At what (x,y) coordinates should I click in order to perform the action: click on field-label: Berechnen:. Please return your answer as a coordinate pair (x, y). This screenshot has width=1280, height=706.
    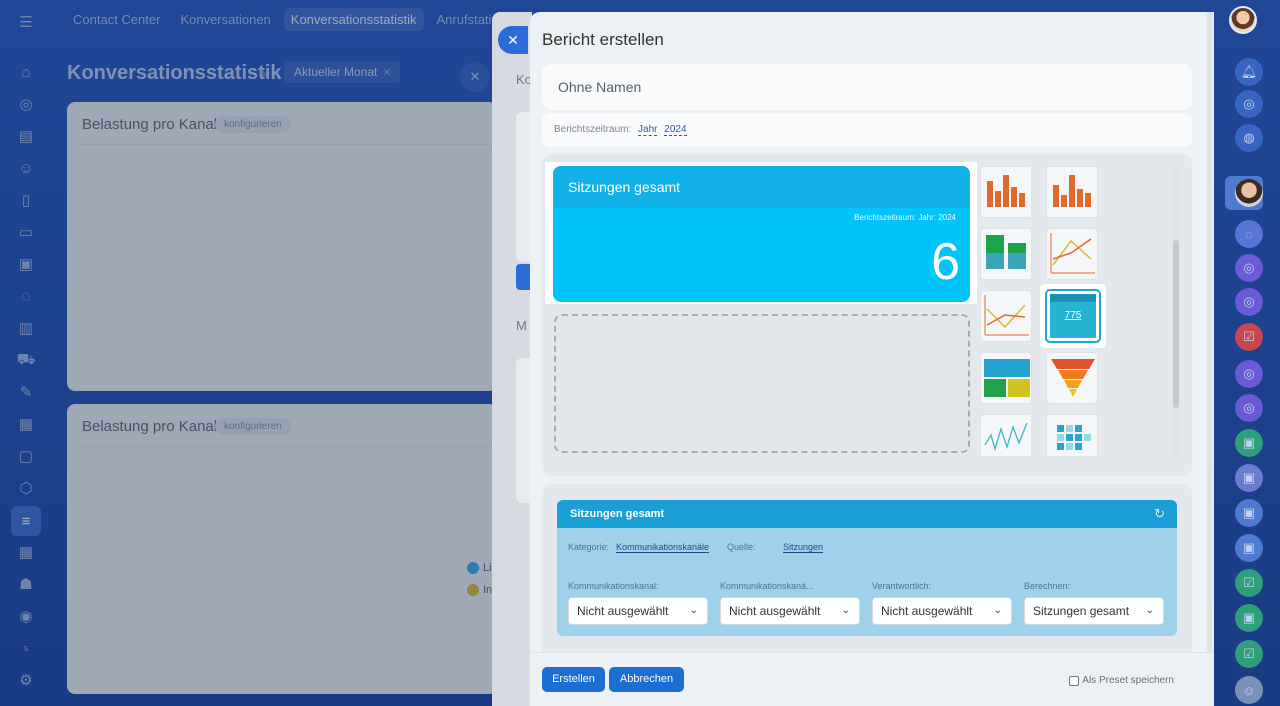
    Looking at the image, I should click on (1047, 586).